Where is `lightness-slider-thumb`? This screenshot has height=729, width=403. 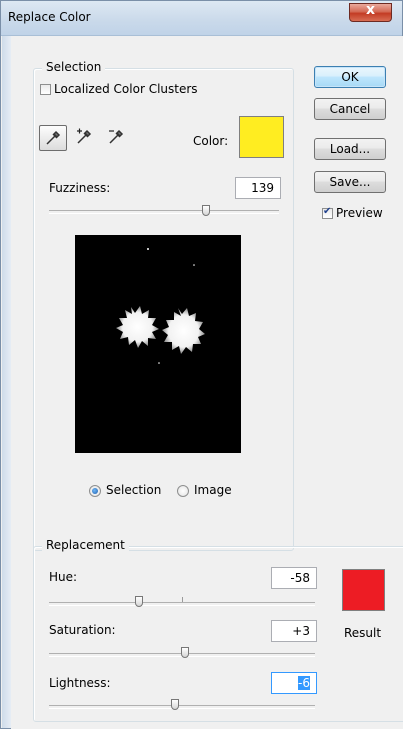
lightness-slider-thumb is located at coordinates (175, 704).